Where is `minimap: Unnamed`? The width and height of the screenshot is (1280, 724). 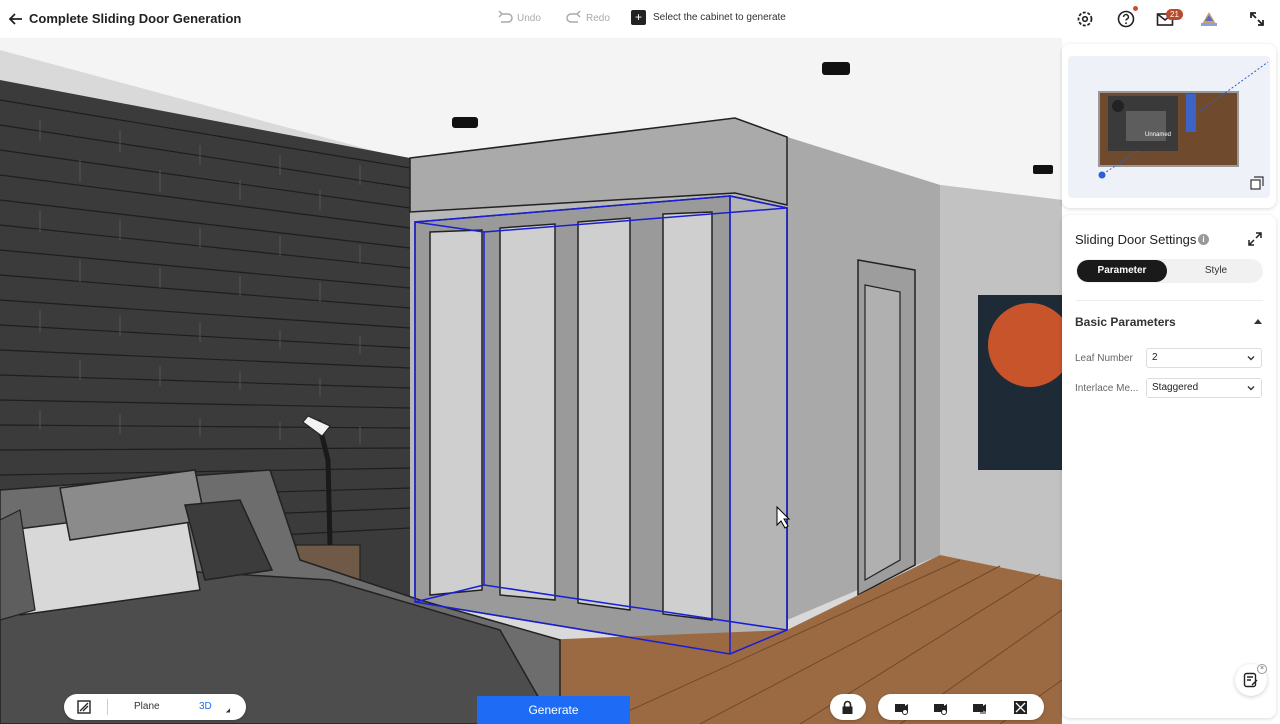 minimap: Unnamed is located at coordinates (1169, 127).